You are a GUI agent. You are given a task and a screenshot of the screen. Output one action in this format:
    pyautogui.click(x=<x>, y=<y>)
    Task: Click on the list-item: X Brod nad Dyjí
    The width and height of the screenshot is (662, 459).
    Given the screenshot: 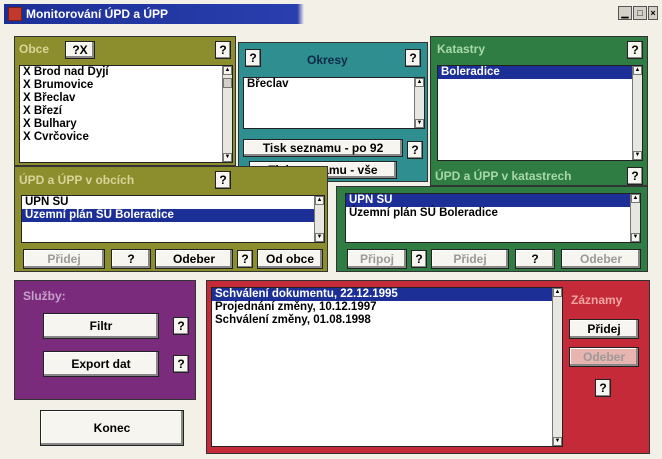 What is the action you would take?
    pyautogui.click(x=126, y=72)
    